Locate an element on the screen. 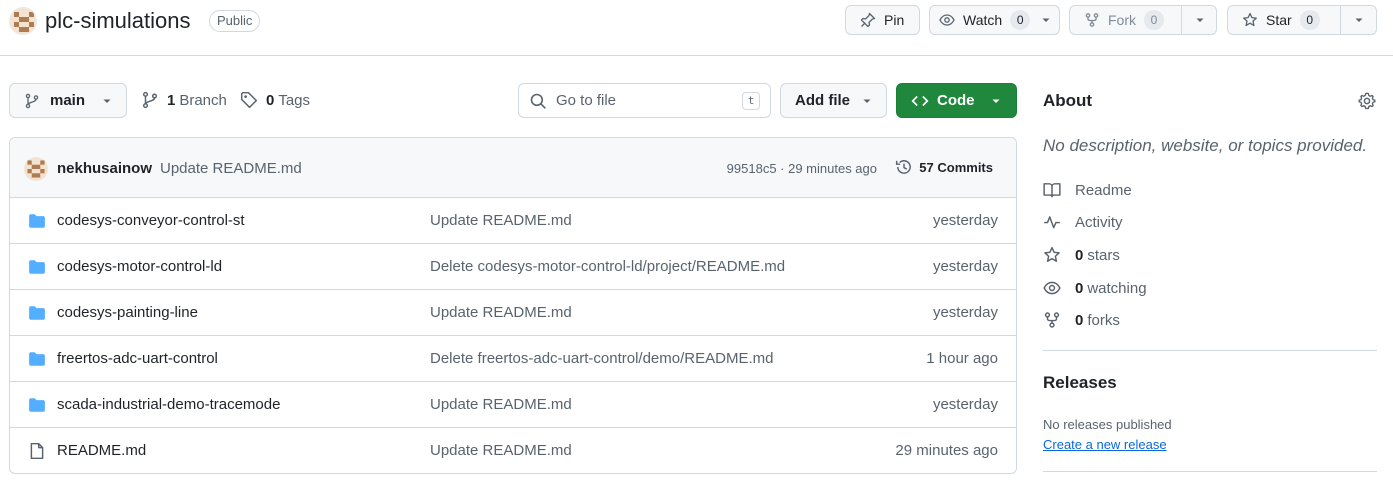 The width and height of the screenshot is (1393, 484). create-release-link: Create a new release is located at coordinates (1105, 444).